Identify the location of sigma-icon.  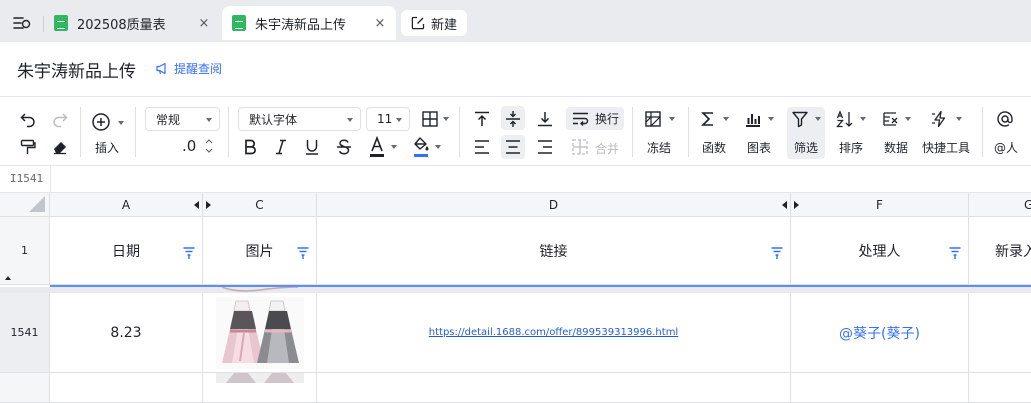
(708, 119).